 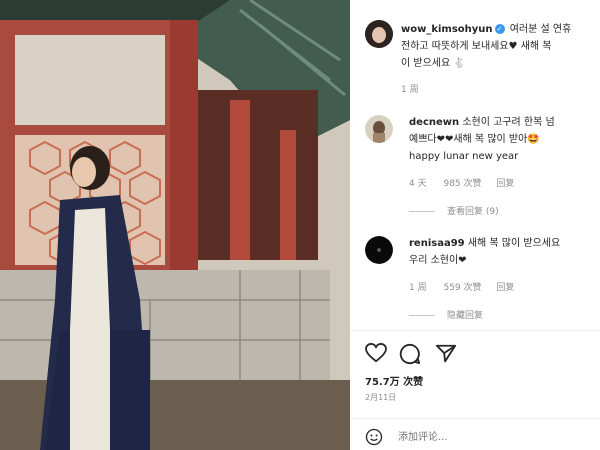 What do you see at coordinates (437, 243) in the screenshot?
I see `comment-user: renisaa99` at bounding box center [437, 243].